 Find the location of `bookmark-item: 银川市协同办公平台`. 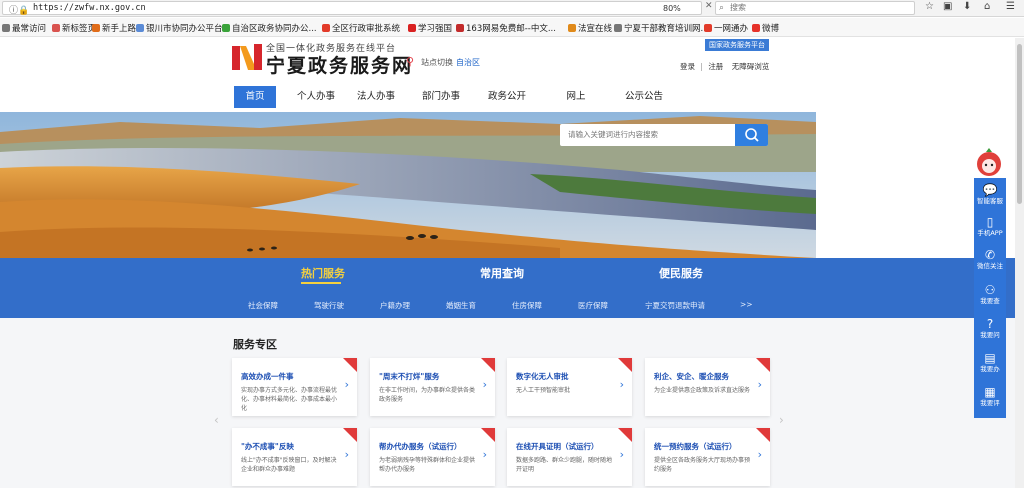

bookmark-item: 银川市协同办公平台 is located at coordinates (179, 28).